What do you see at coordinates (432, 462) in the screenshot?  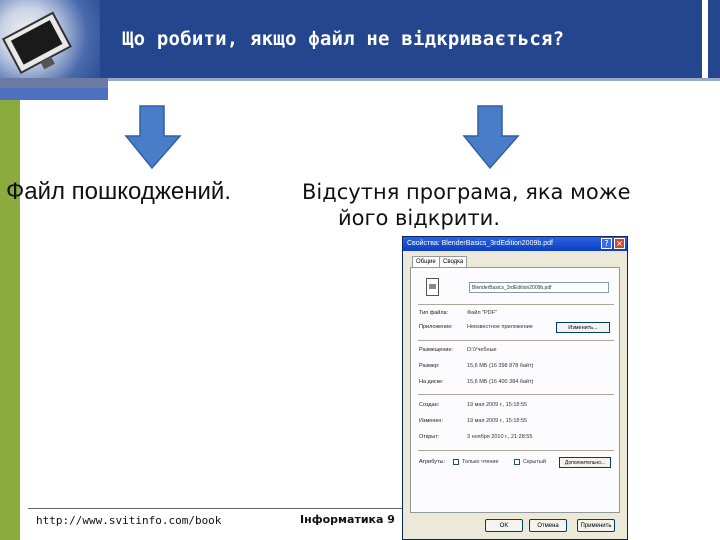 I see `attributes-label: Атрибуты:` at bounding box center [432, 462].